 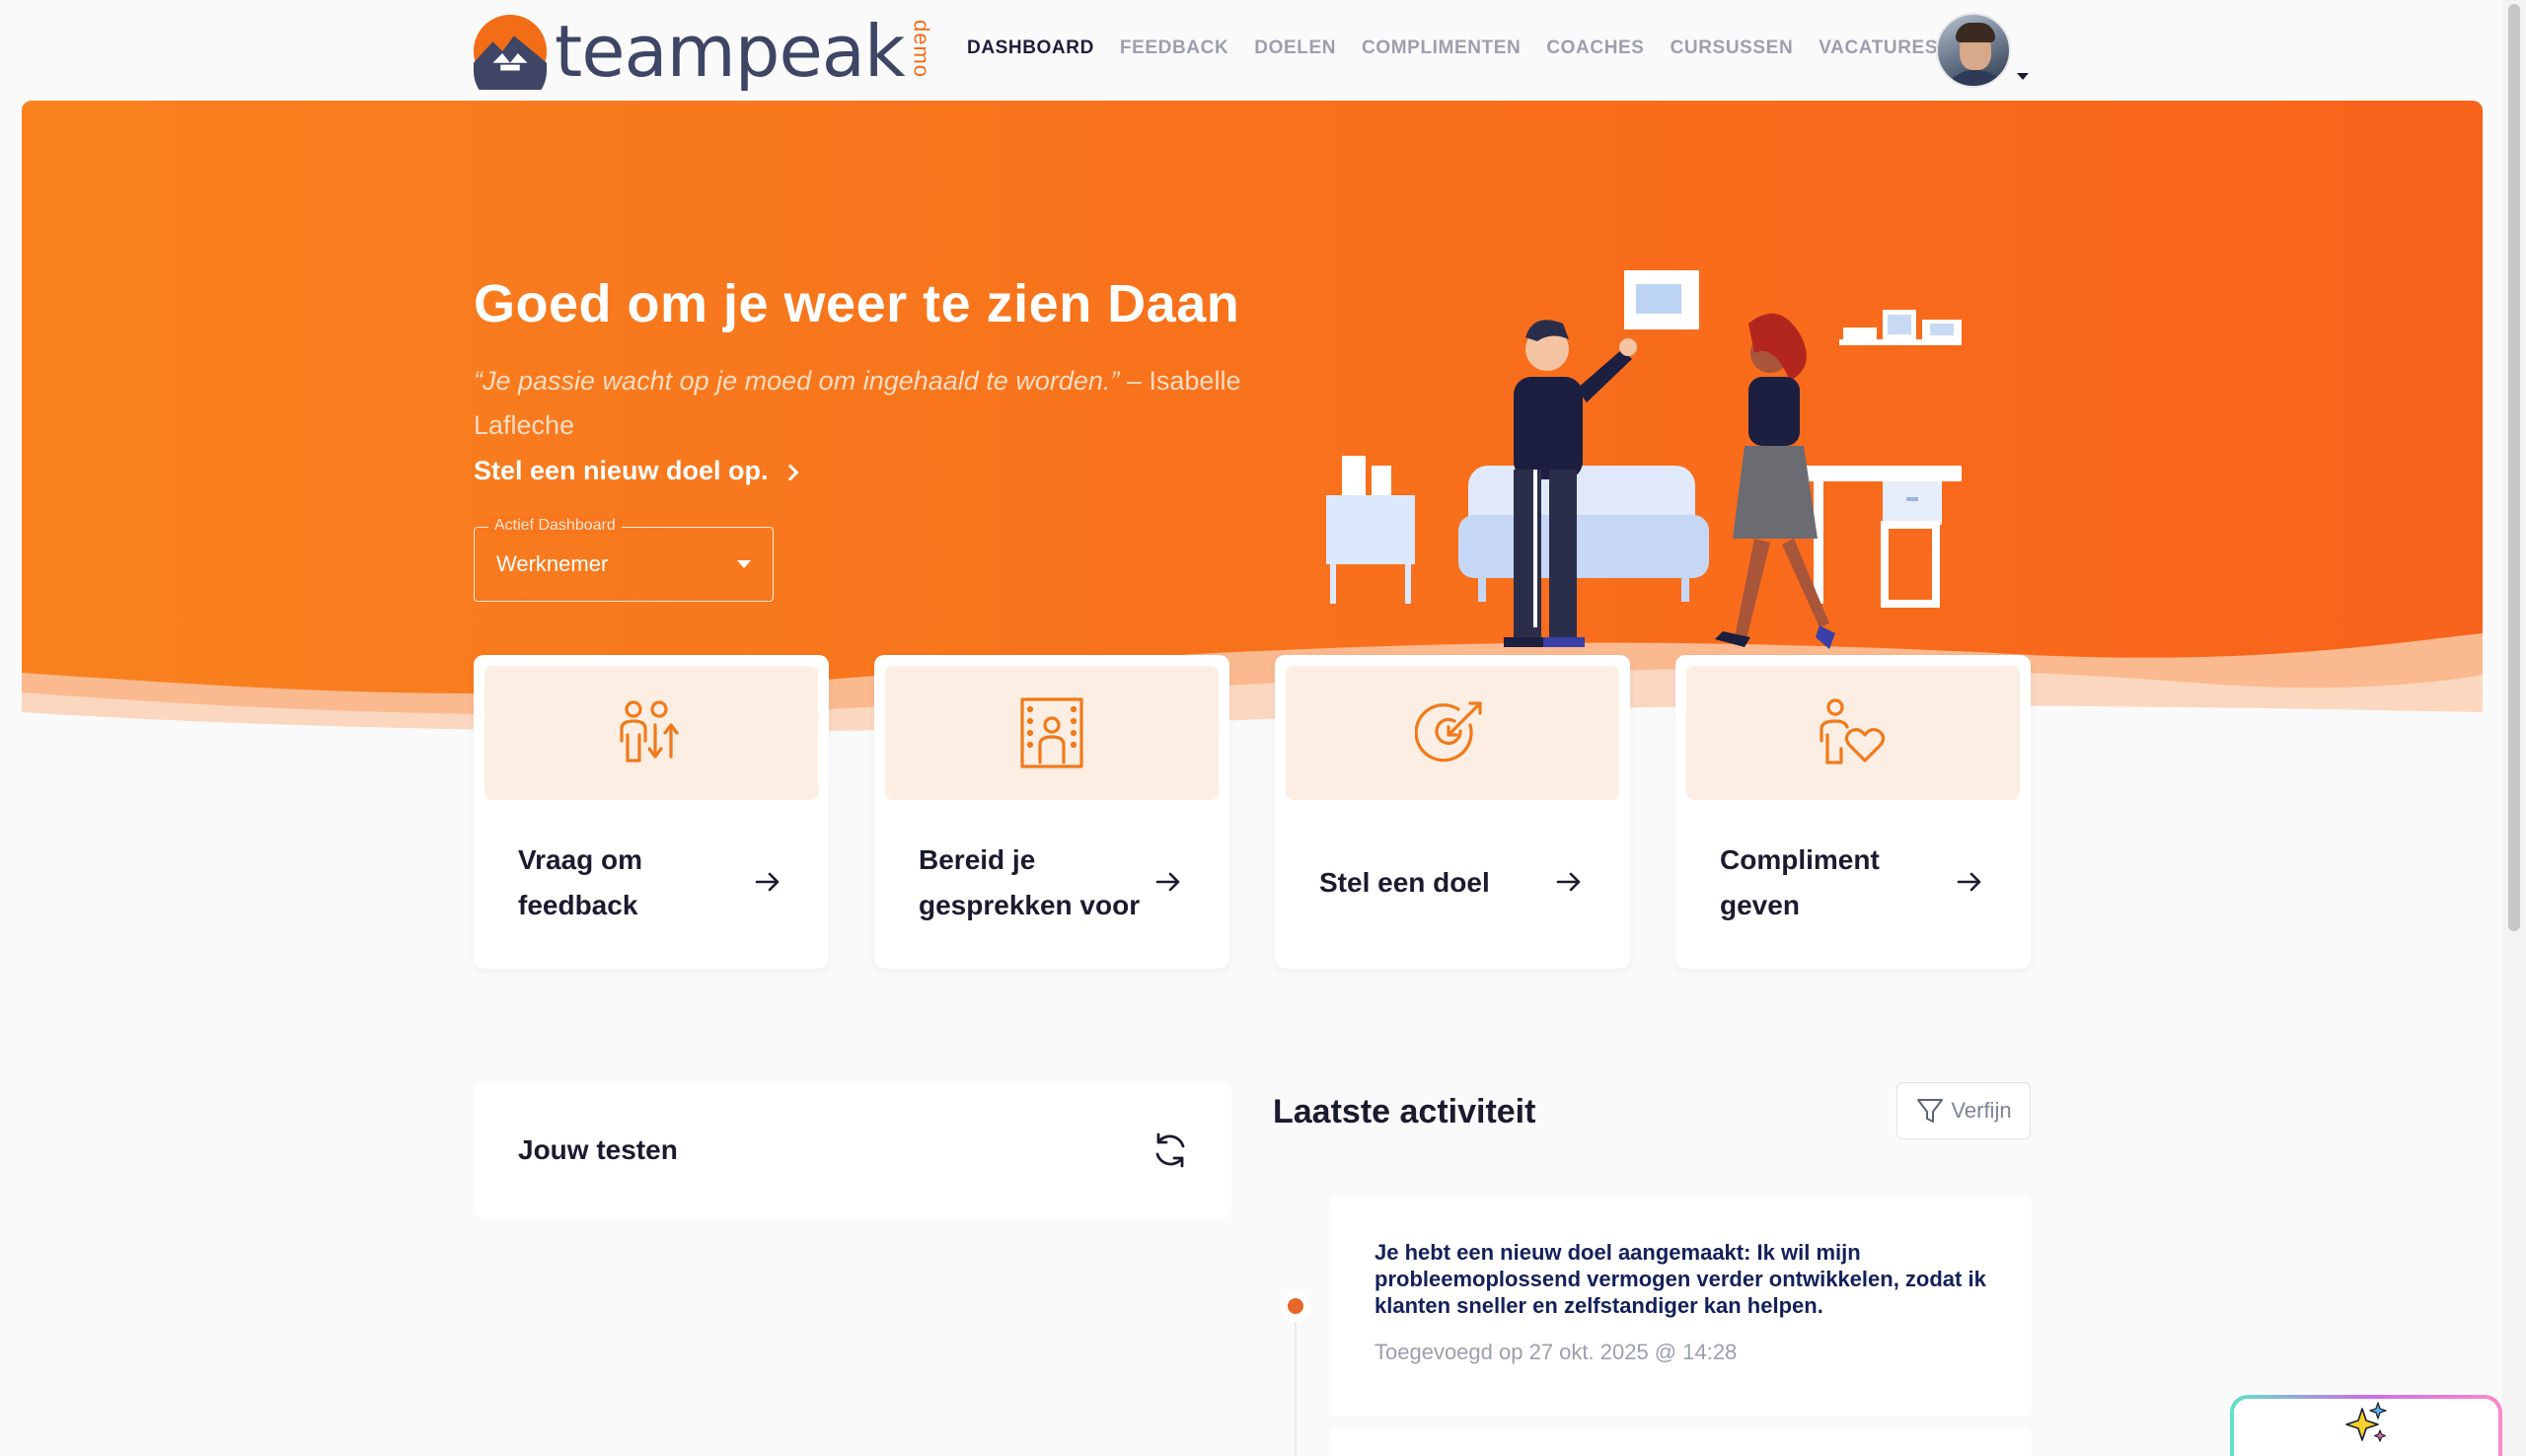 What do you see at coordinates (1295, 1306) in the screenshot?
I see `timeline-dot` at bounding box center [1295, 1306].